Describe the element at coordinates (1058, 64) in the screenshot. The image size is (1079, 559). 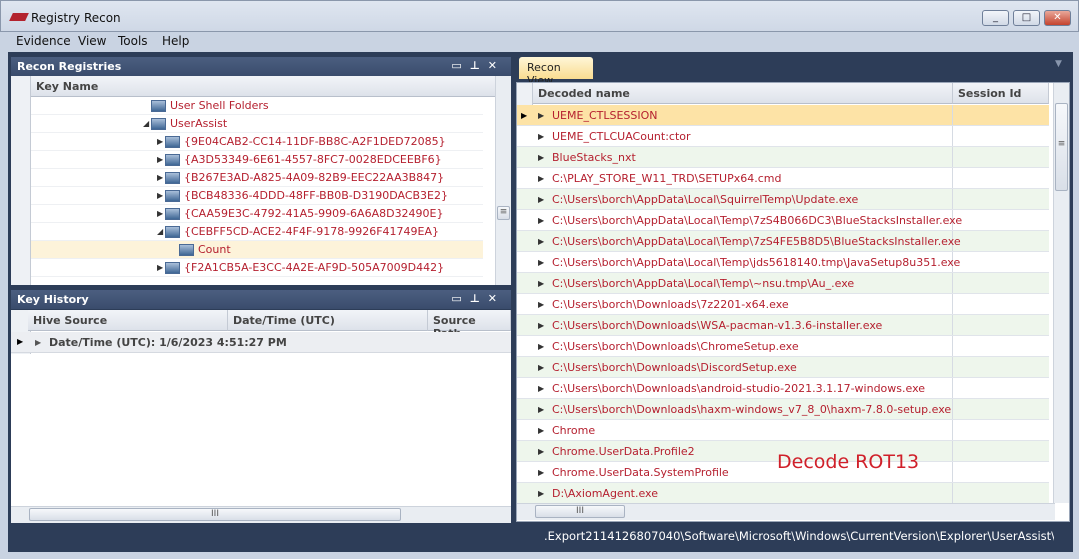
I see `tab-dropdown-icon: ▼` at that location.